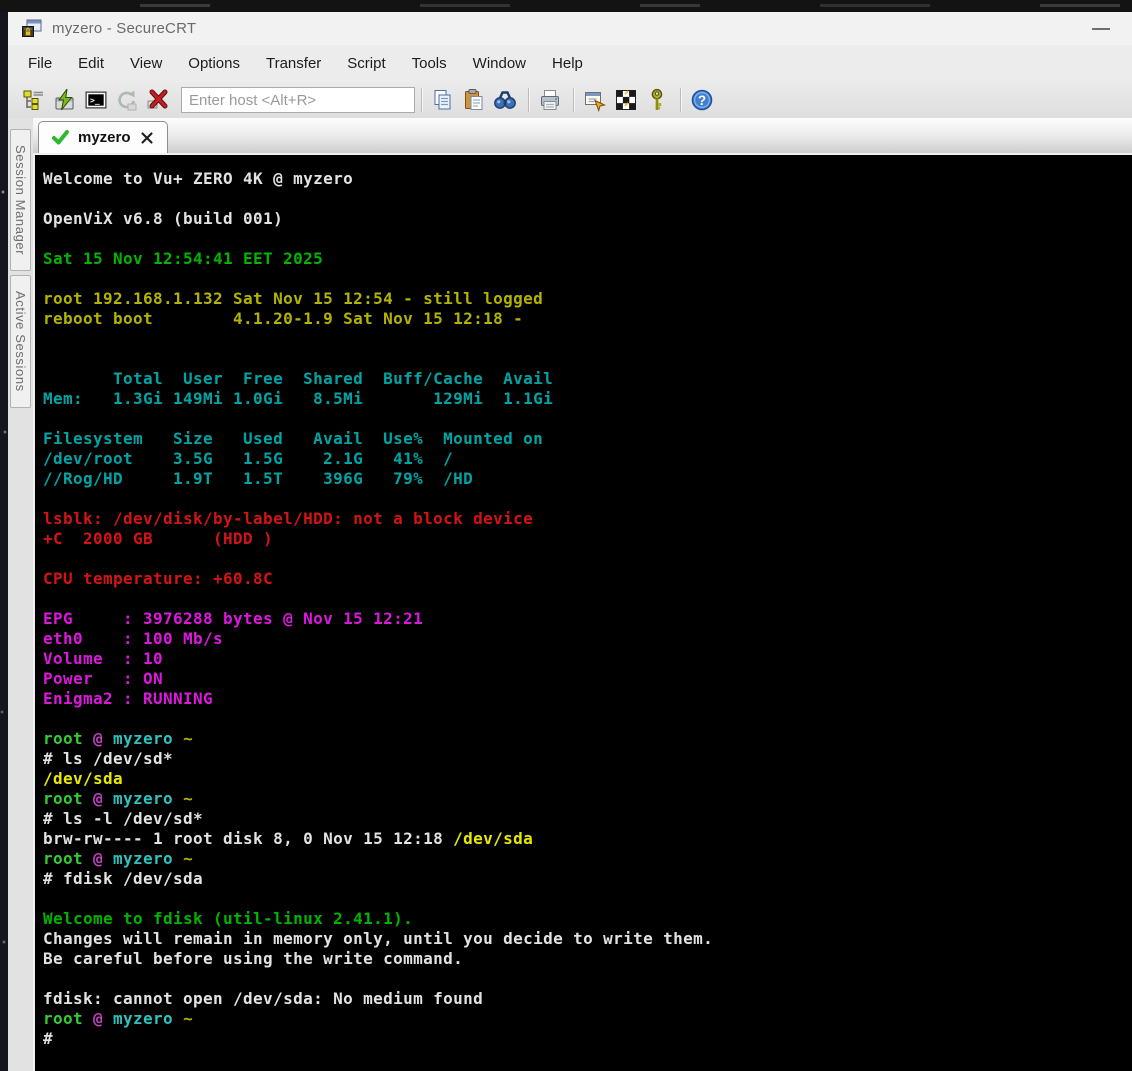  Describe the element at coordinates (158, 538) in the screenshot. I see `terminal-text-segment: +C 2000 GB (HDD )` at that location.